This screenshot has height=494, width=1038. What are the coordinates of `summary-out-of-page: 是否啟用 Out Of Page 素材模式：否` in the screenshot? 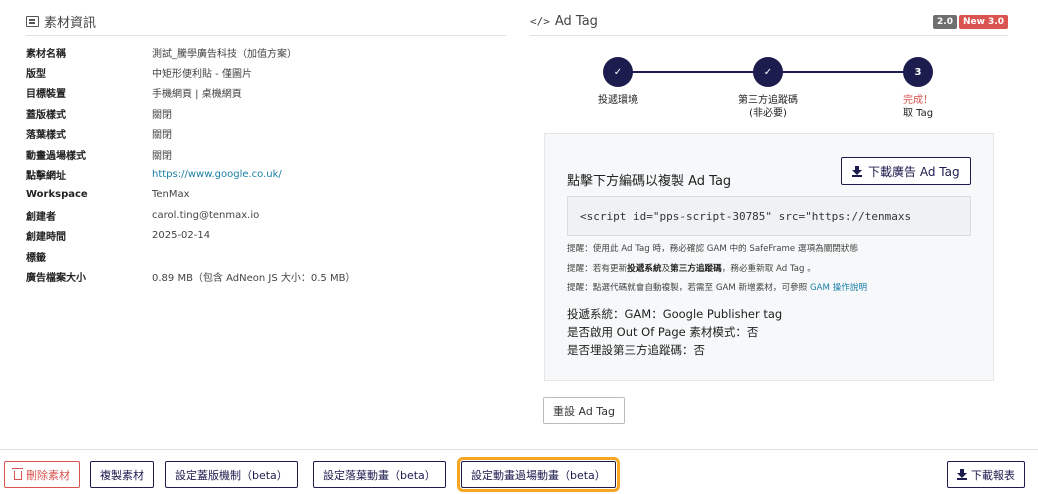 It's located at (663, 332).